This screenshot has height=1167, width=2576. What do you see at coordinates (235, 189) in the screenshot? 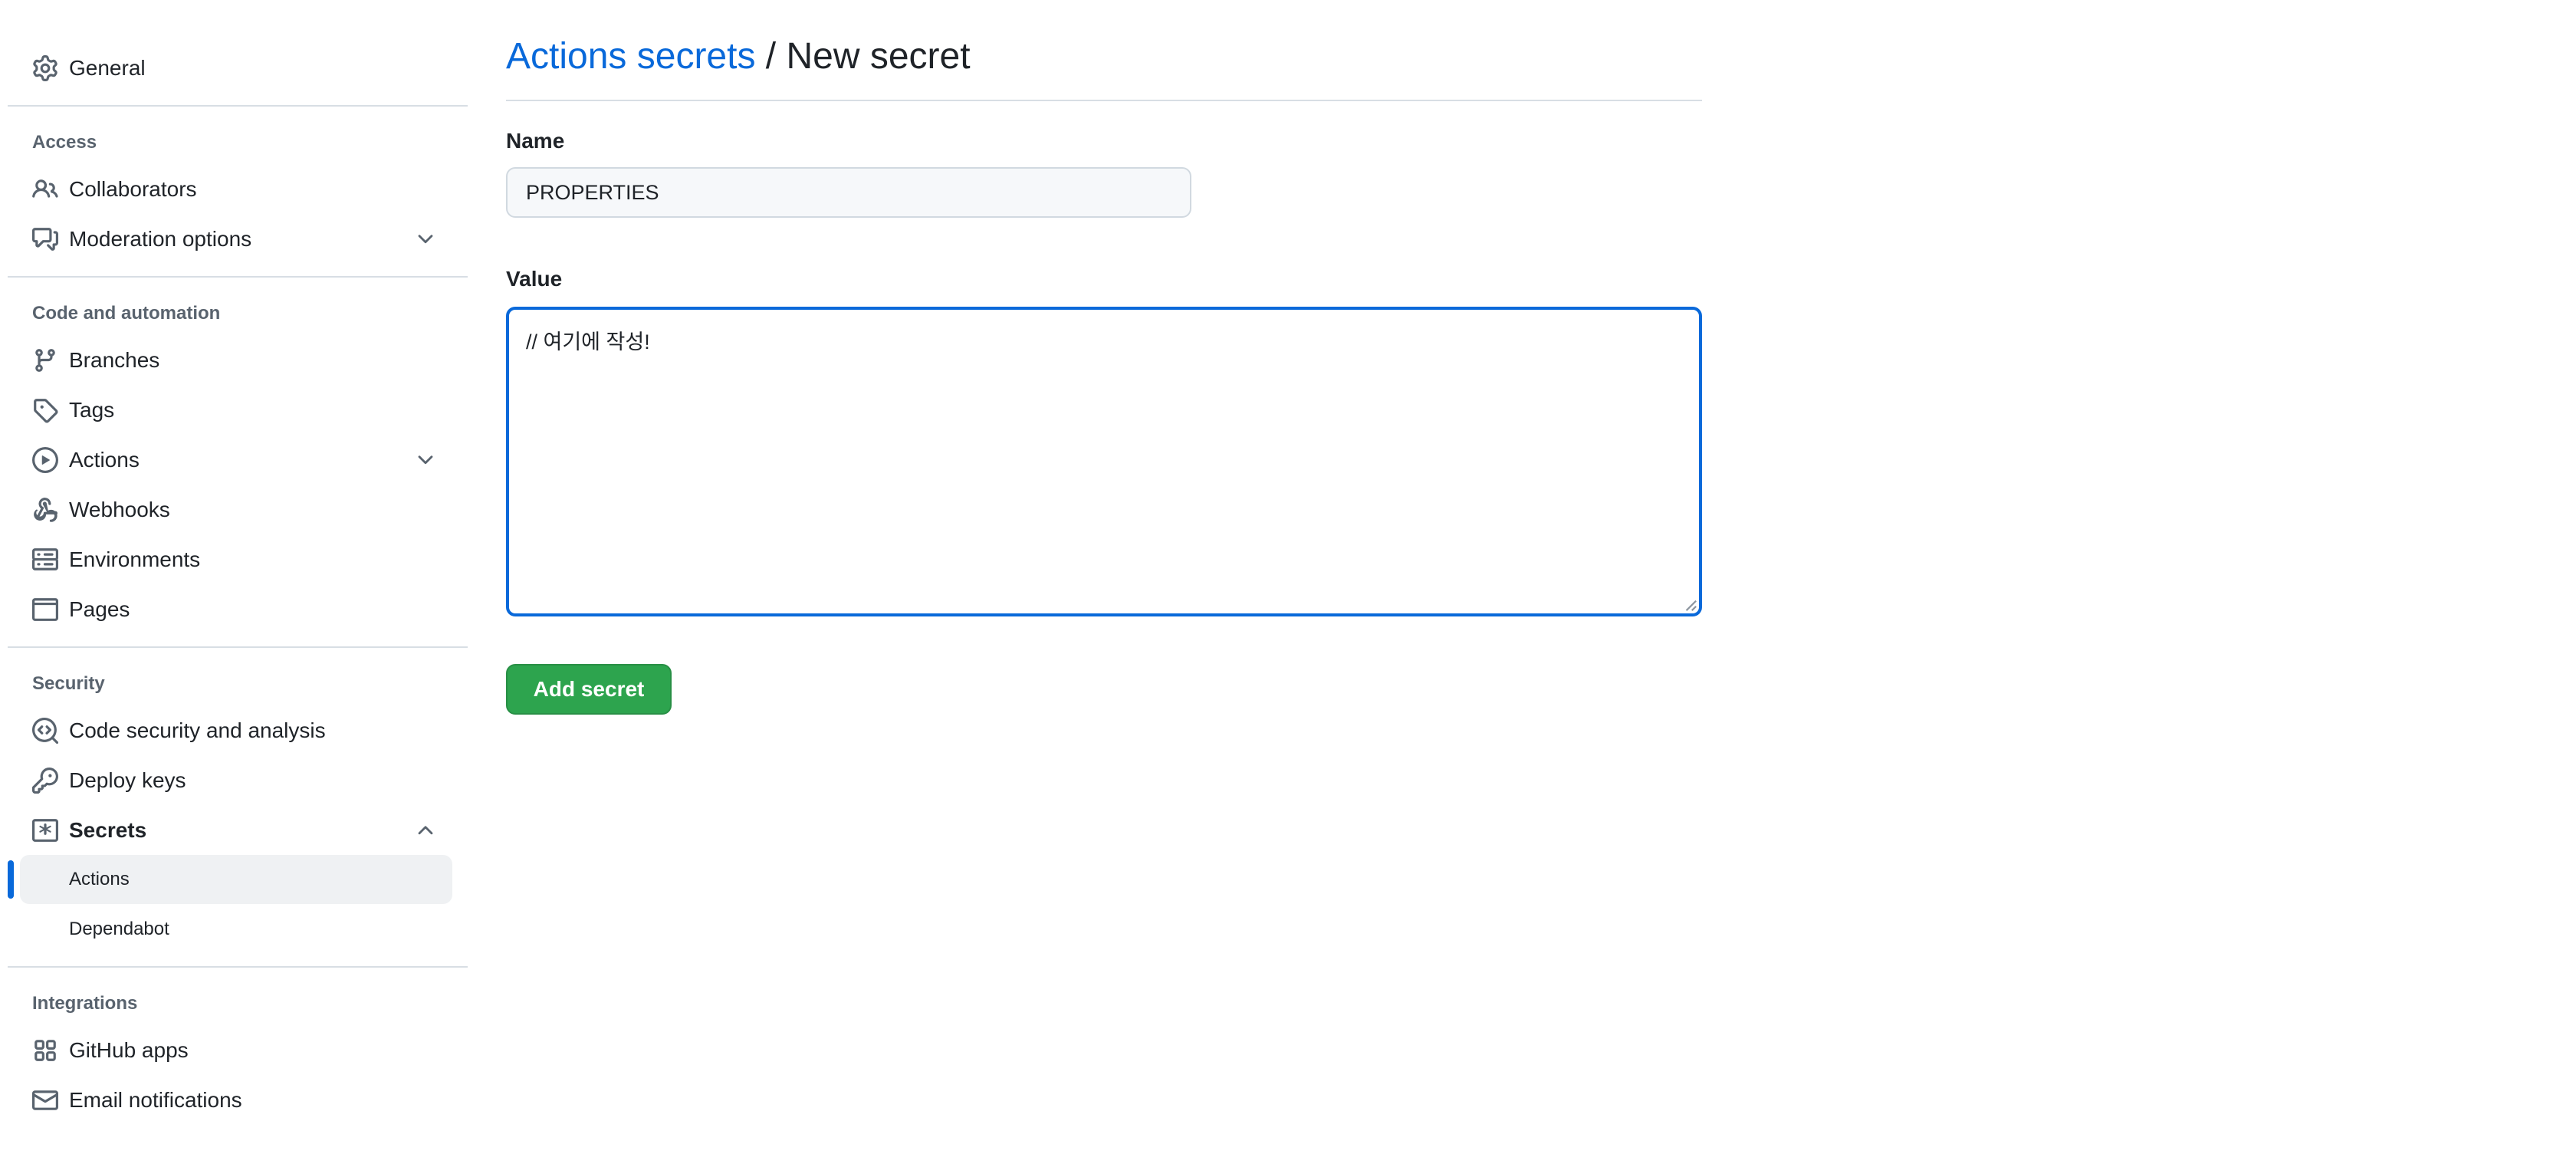
I see `sidebar-item-collaborators: Collaborators` at bounding box center [235, 189].